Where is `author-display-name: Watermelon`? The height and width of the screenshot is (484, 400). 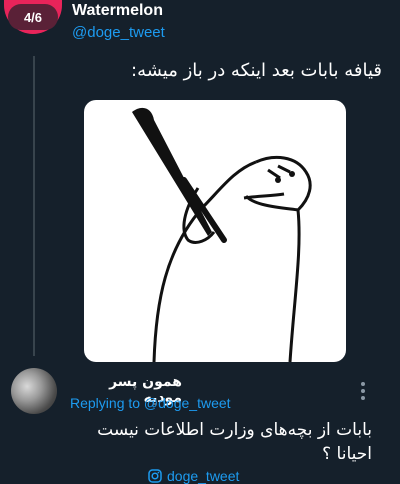
author-display-name: Watermelon is located at coordinates (117, 11).